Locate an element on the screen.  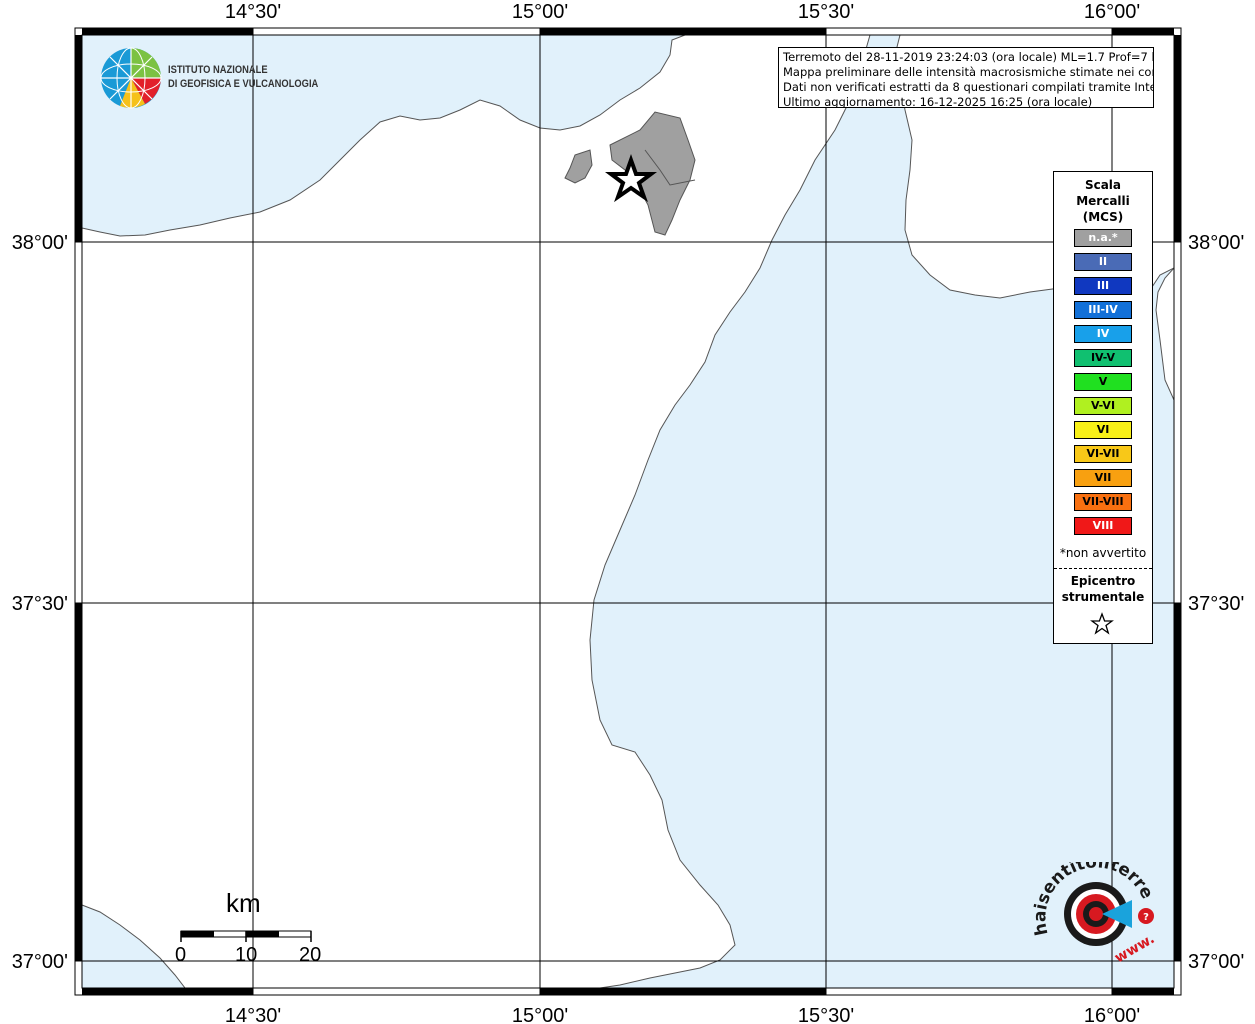
lon-label-bottom-3: 15°30' is located at coordinates (826, 1014).